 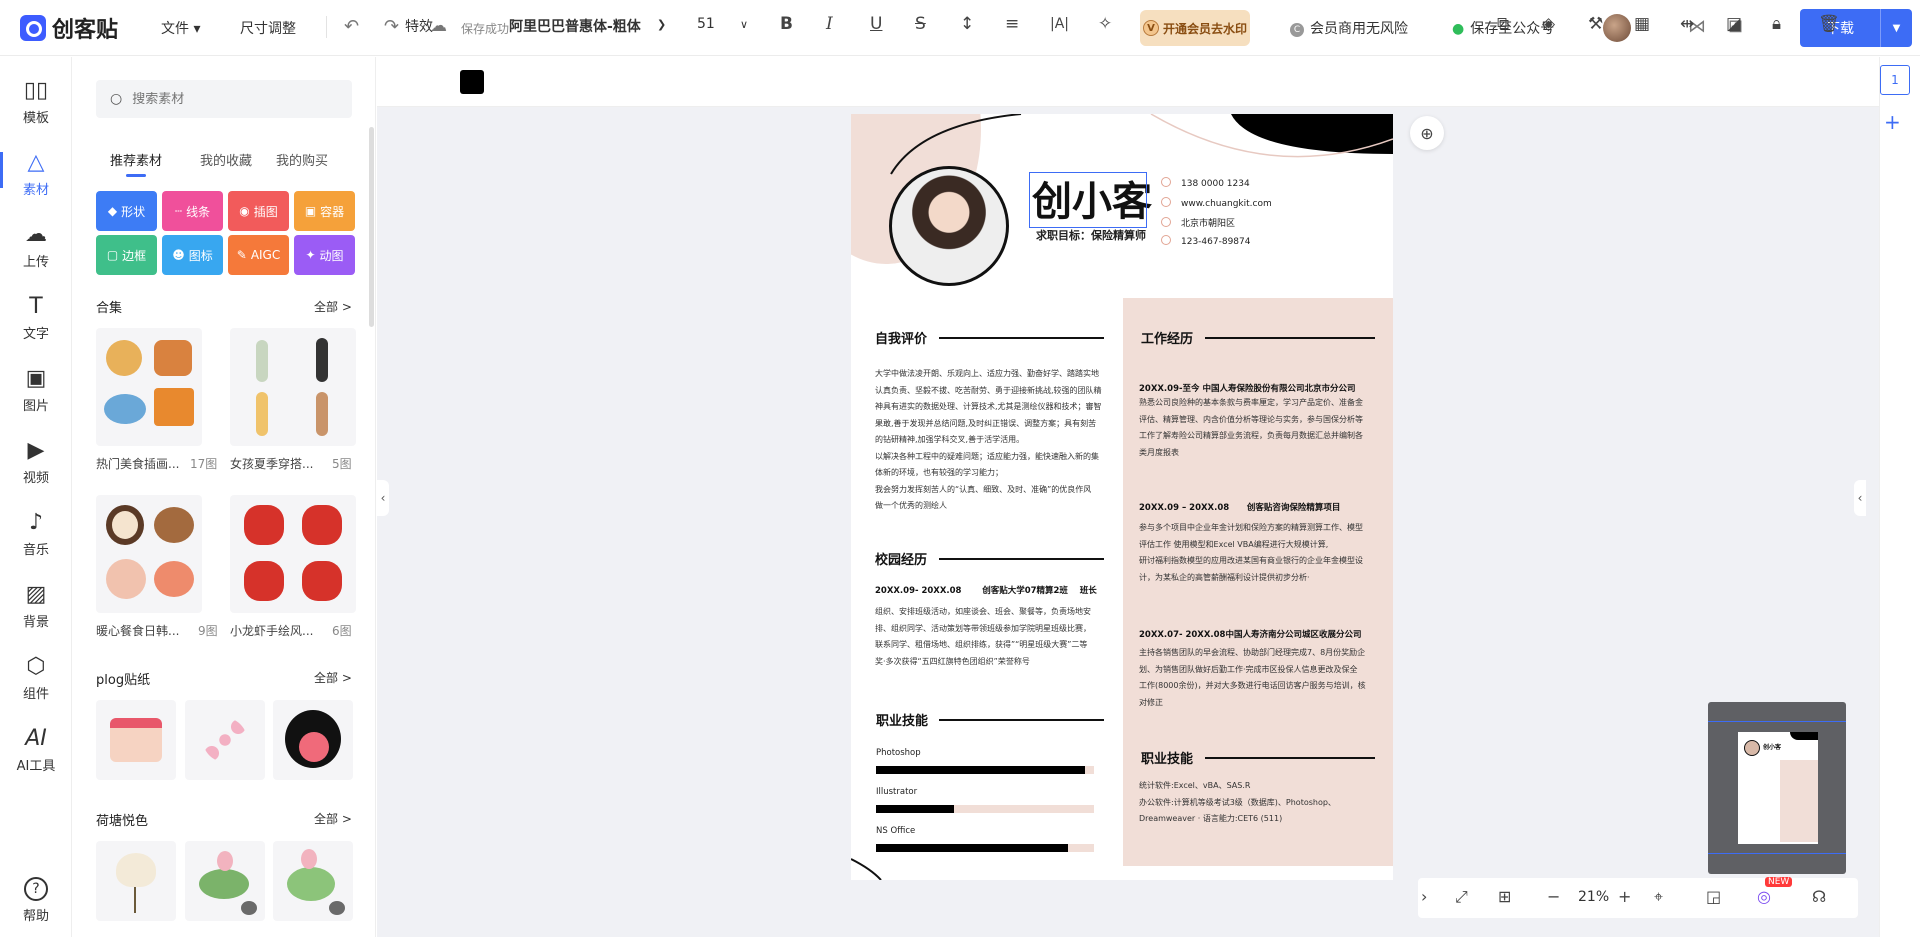 I want to click on shadow-icon: ◪, so click(x=1734, y=24).